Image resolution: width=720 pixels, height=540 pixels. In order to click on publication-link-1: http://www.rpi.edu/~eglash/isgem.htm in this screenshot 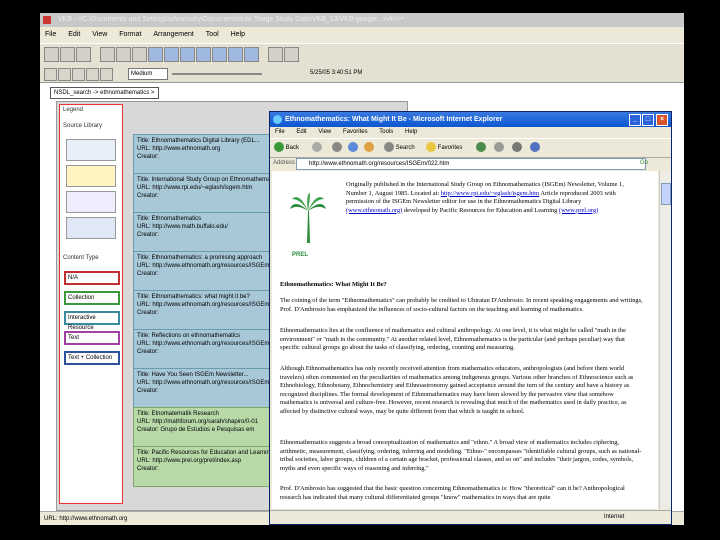, I will do `click(490, 193)`.